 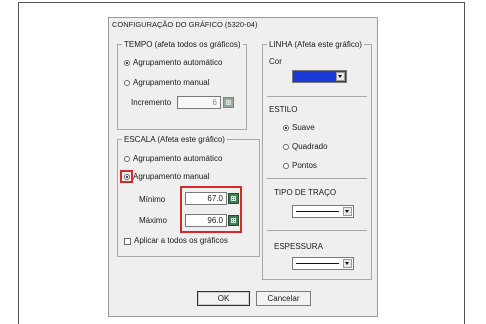 I want to click on escala-legend: ESCALA (Afeta este gráfico), so click(x=174, y=139).